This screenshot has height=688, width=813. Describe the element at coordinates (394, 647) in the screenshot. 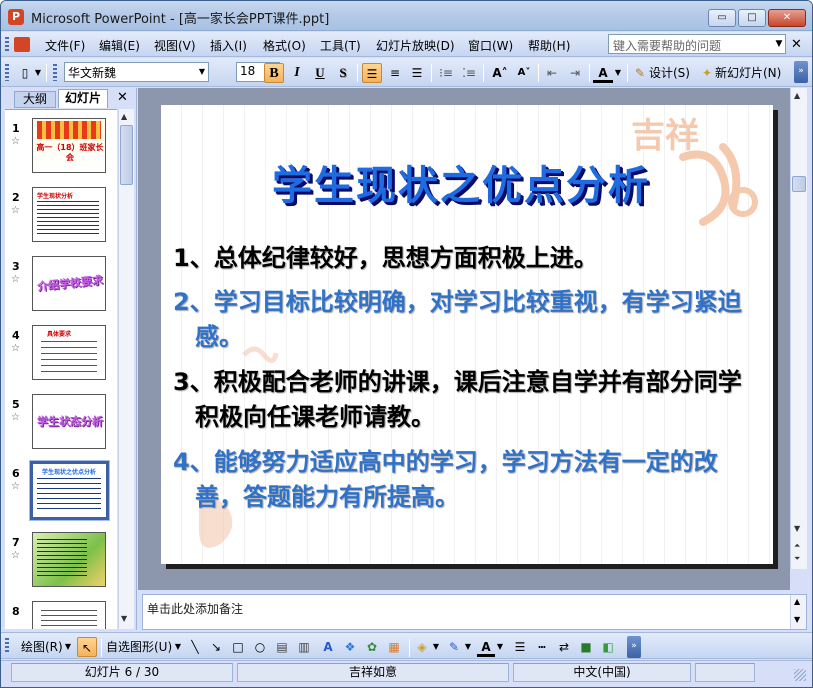

I see `insert-picture-icon: ▦` at that location.